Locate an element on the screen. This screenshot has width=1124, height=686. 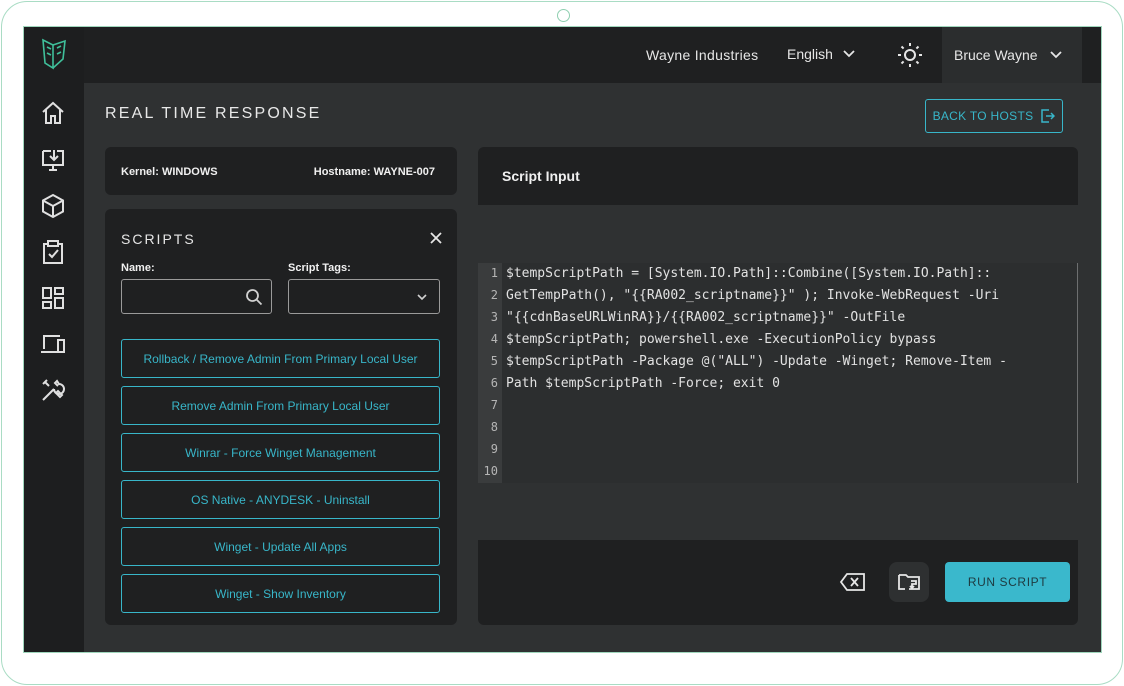
script-item: Remove Admin From Primary Local User is located at coordinates (280, 405).